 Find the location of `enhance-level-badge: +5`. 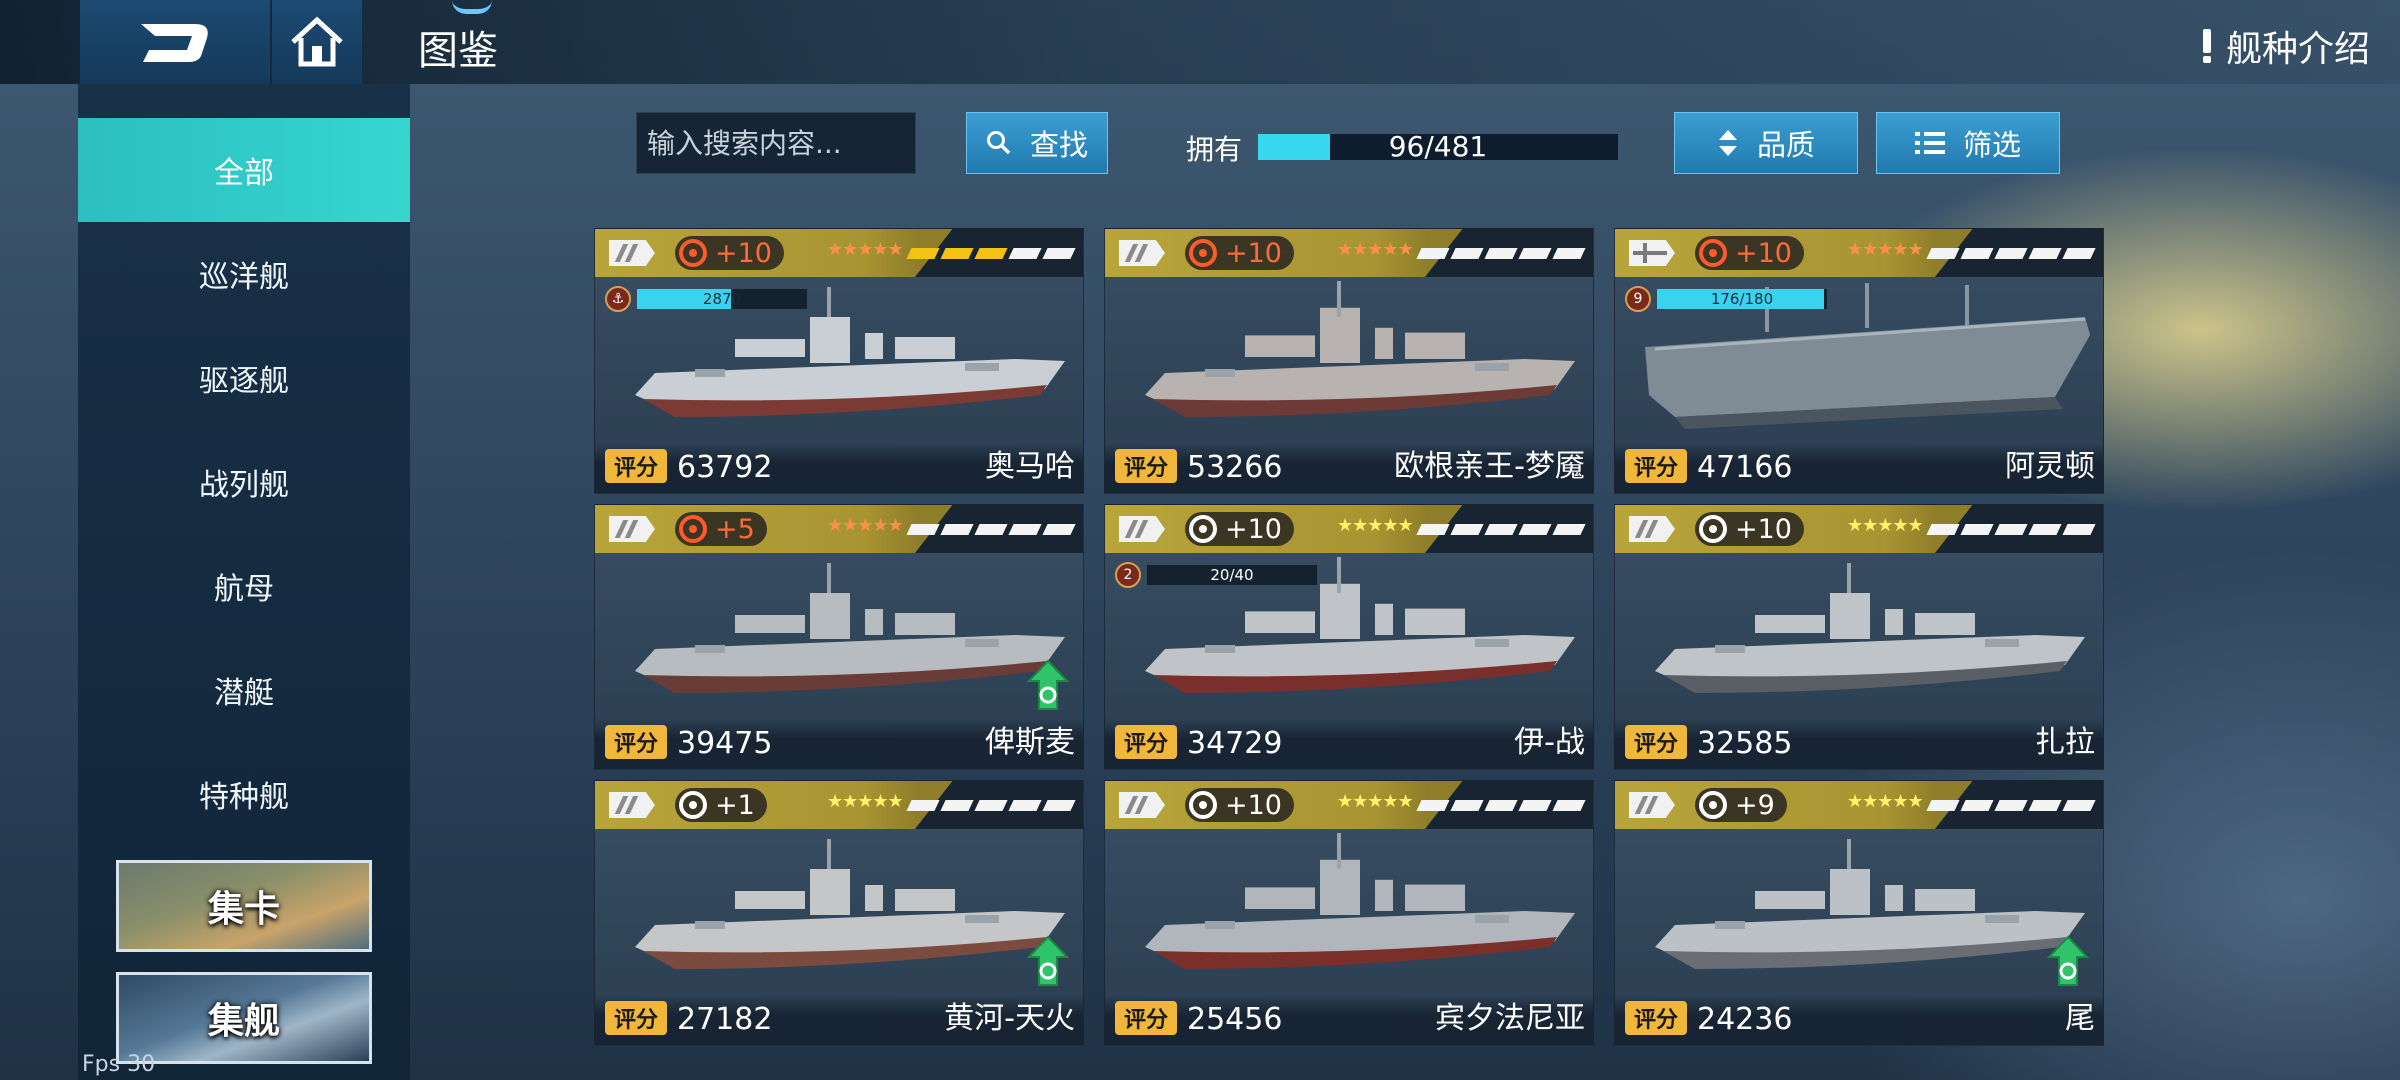

enhance-level-badge: +5 is located at coordinates (721, 529).